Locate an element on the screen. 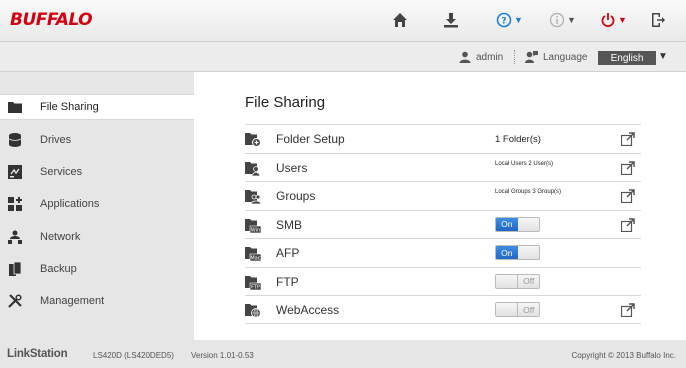 The width and height of the screenshot is (686, 368). settings-row-folder-setup: Folder Setup 1 Folder(s) is located at coordinates (443, 138).